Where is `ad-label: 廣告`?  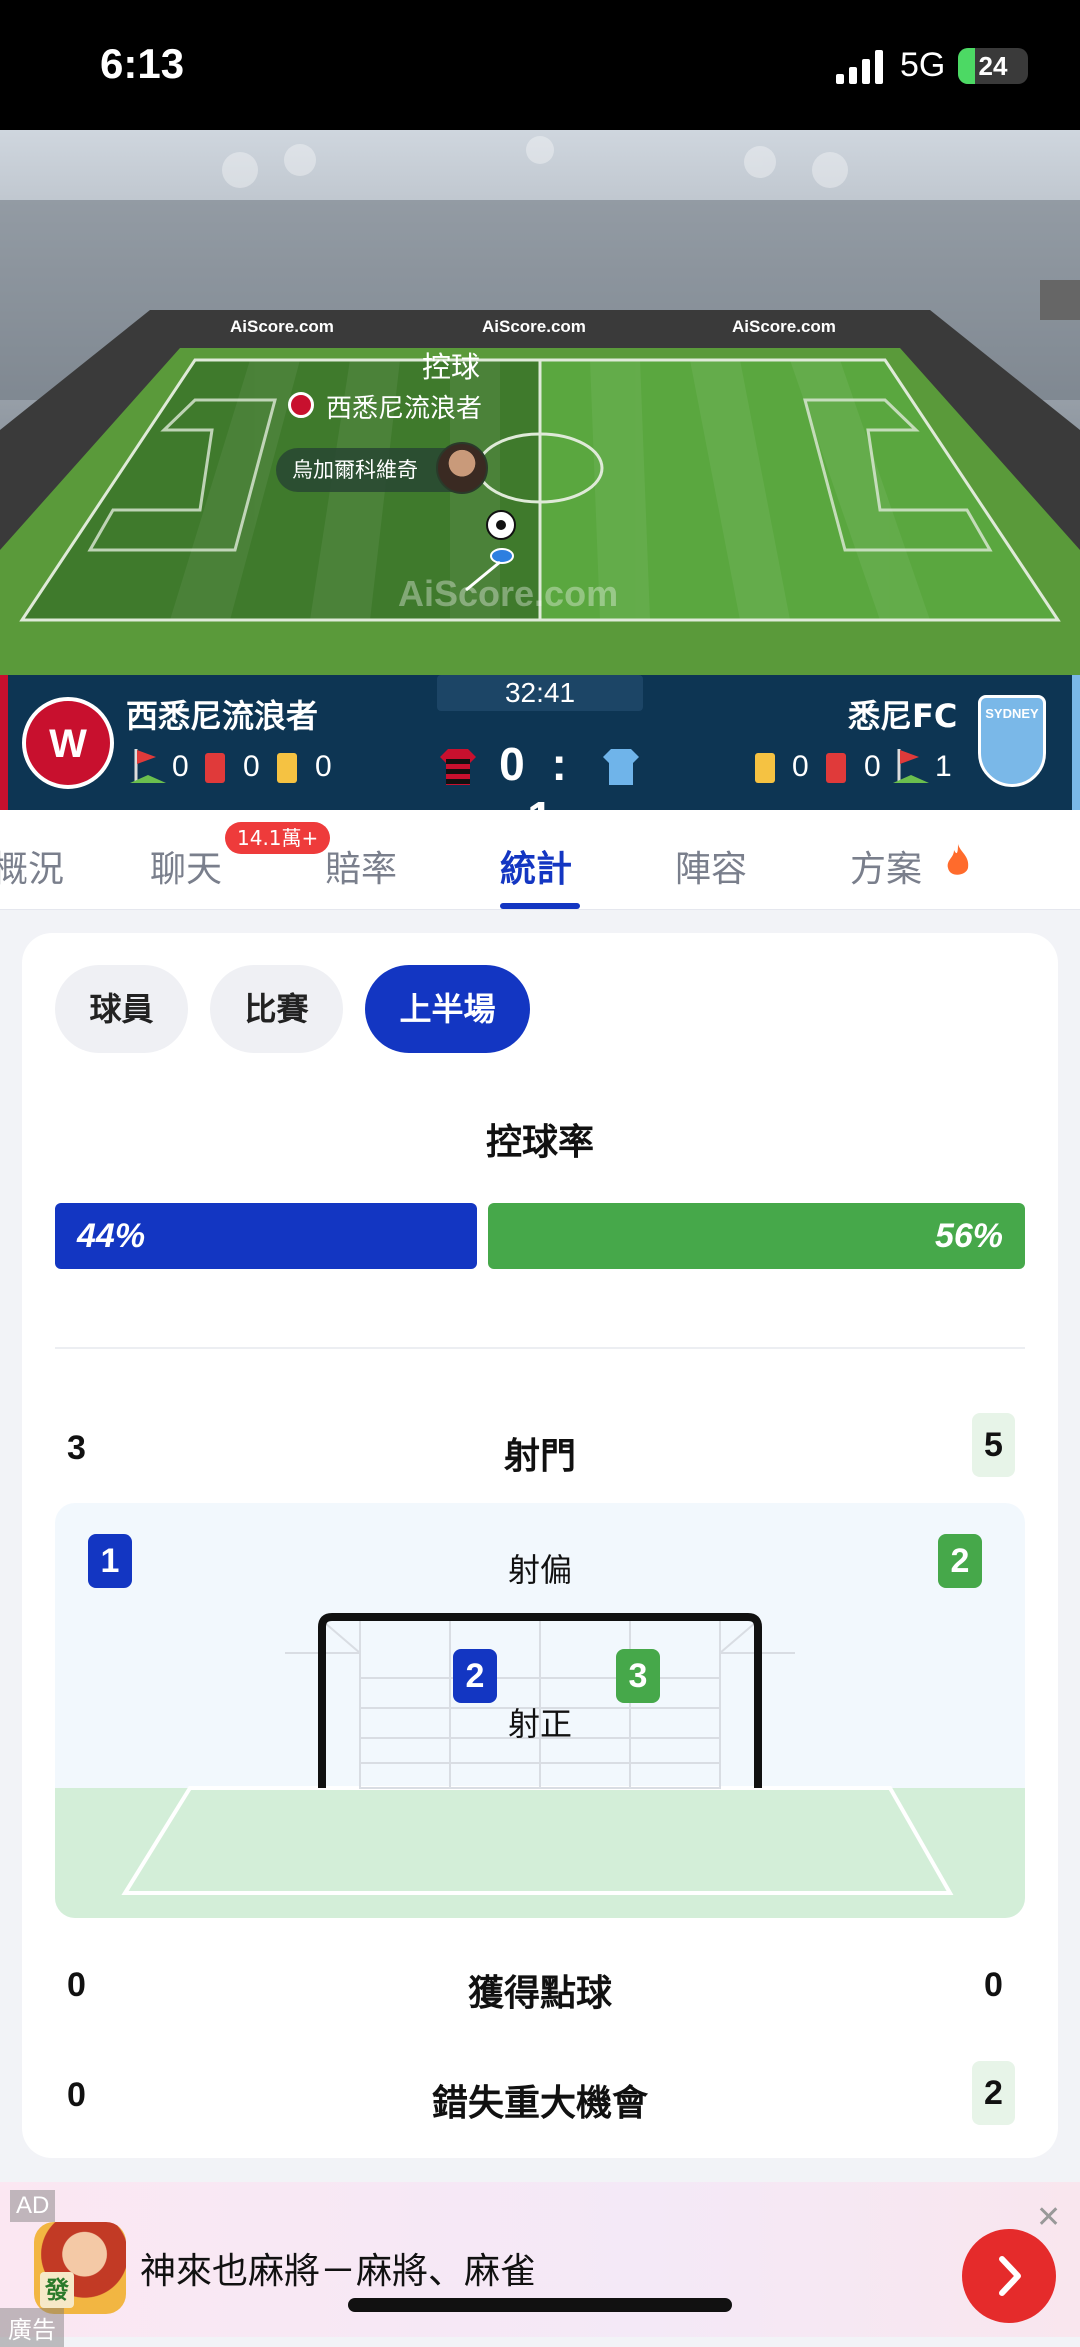 ad-label: 廣告 is located at coordinates (32, 2327).